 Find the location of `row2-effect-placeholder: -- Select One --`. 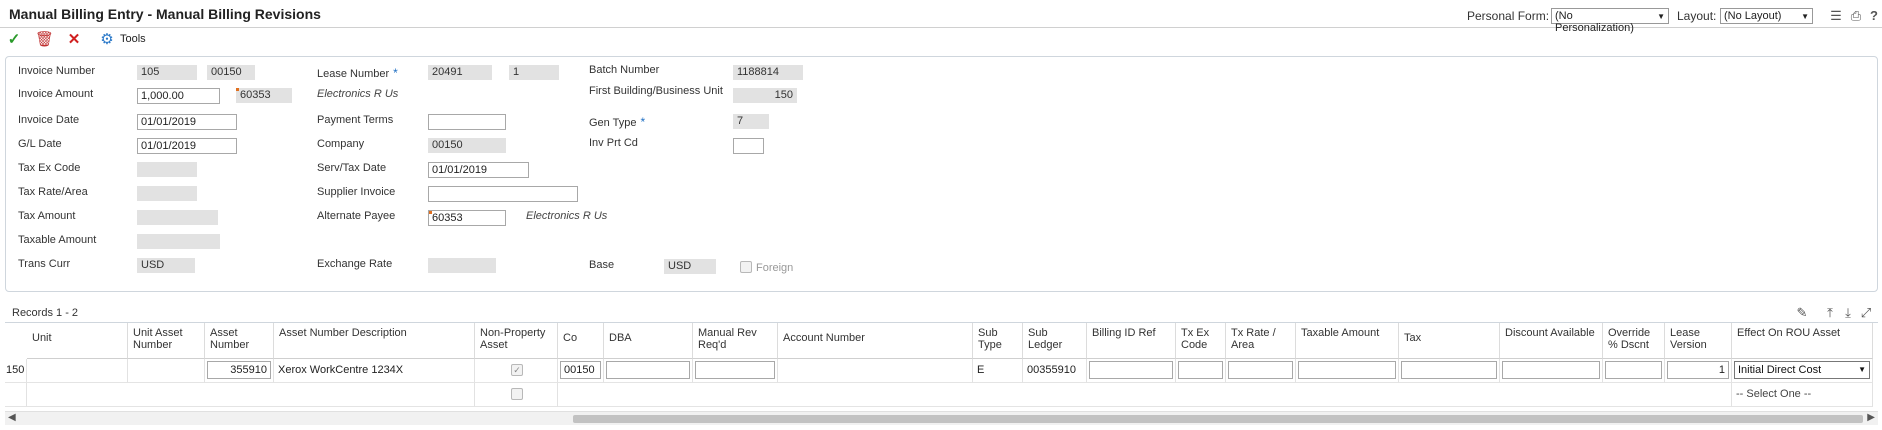

row2-effect-placeholder: -- Select One -- is located at coordinates (1802, 395).